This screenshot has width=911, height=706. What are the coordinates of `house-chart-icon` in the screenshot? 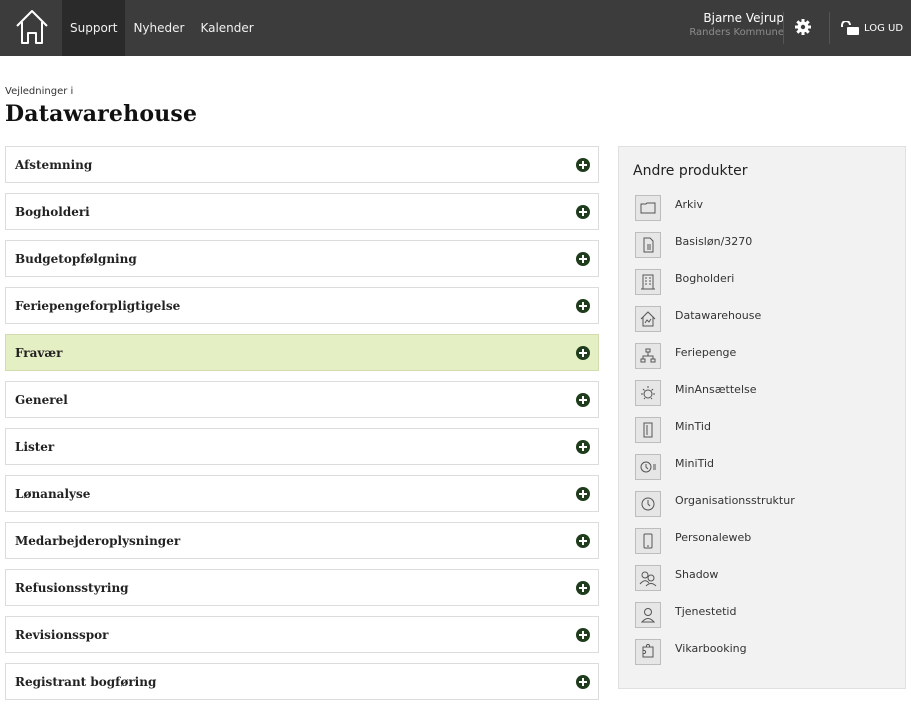 It's located at (648, 319).